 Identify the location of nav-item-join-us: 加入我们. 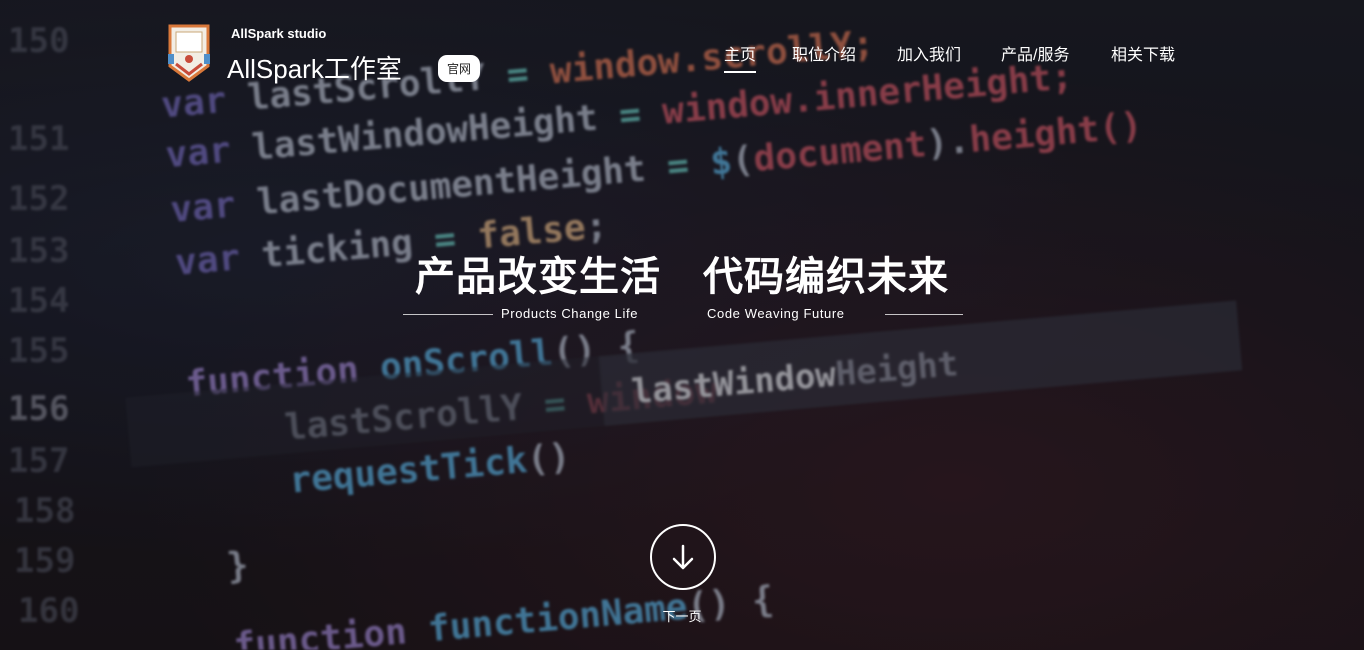
(929, 53).